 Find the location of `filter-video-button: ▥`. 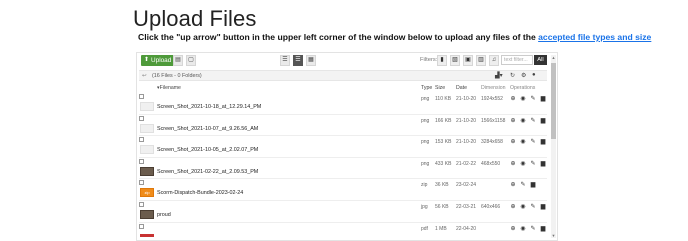

filter-video-button: ▥ is located at coordinates (481, 60).